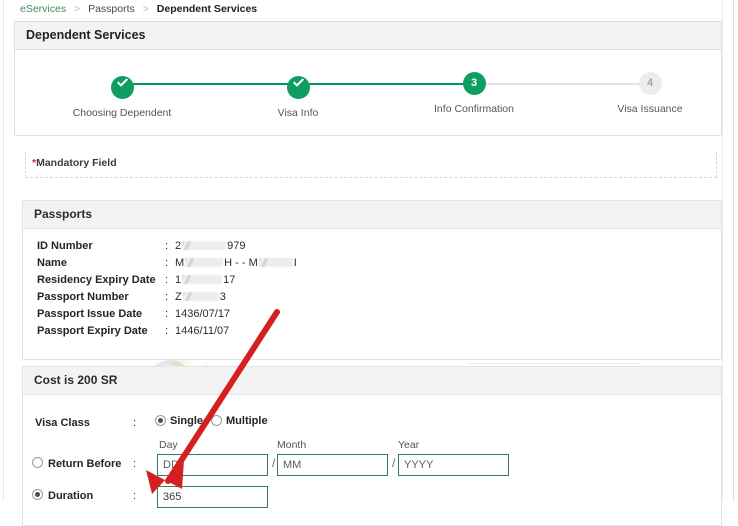 This screenshot has height=526, width=738. I want to click on step-visa-issuance: 4 Visa Issuance, so click(650, 93).